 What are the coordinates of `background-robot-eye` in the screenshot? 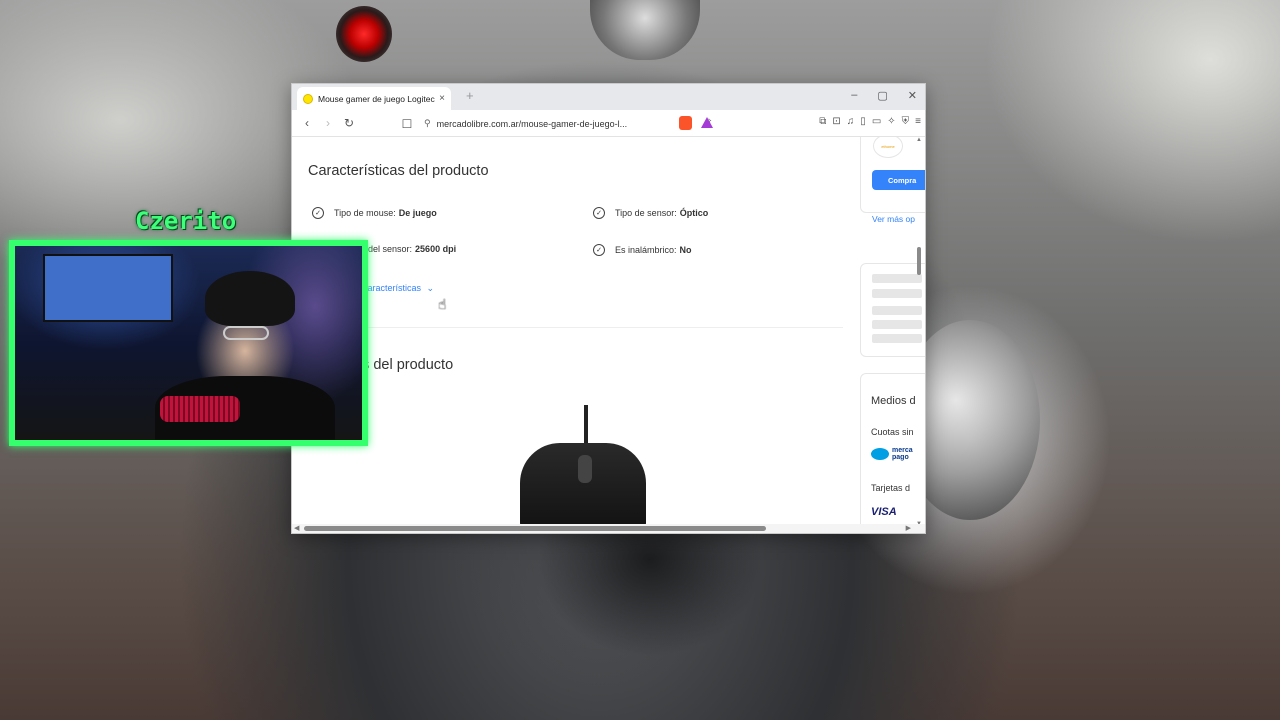 It's located at (364, 34).